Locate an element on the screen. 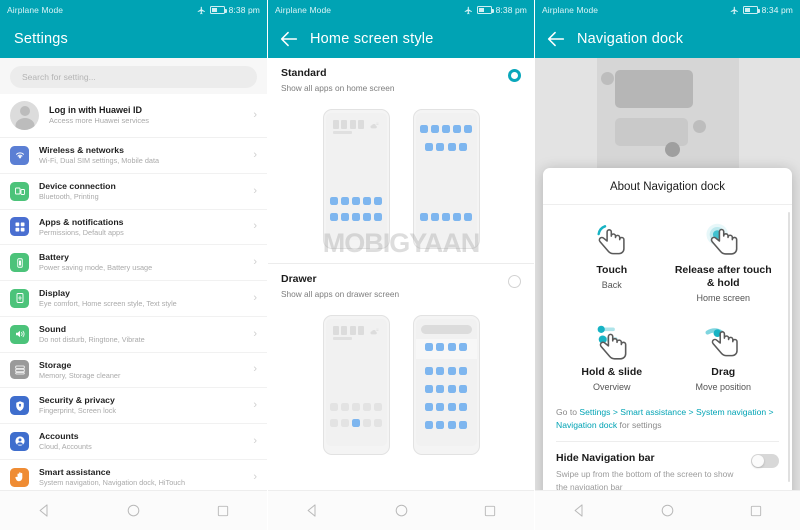 The width and height of the screenshot is (800, 530). settings-row-device-connection: Device connection Bluetooth, Printing › is located at coordinates (133, 192).